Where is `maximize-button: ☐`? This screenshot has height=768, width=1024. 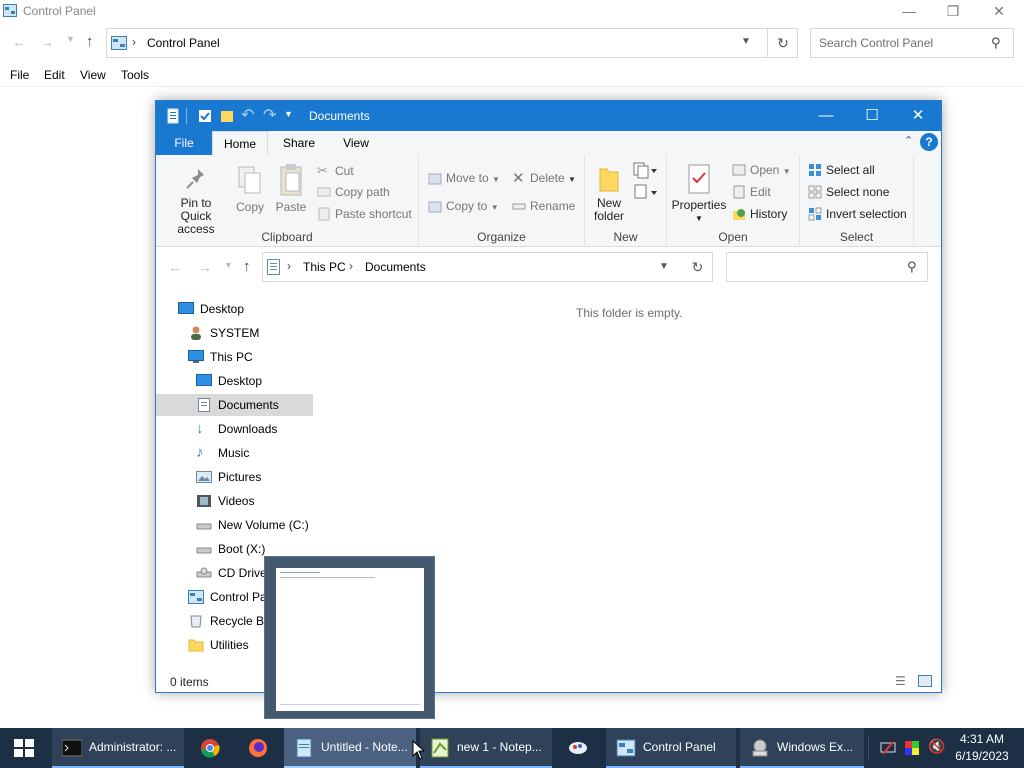
maximize-button: ☐ is located at coordinates (872, 116).